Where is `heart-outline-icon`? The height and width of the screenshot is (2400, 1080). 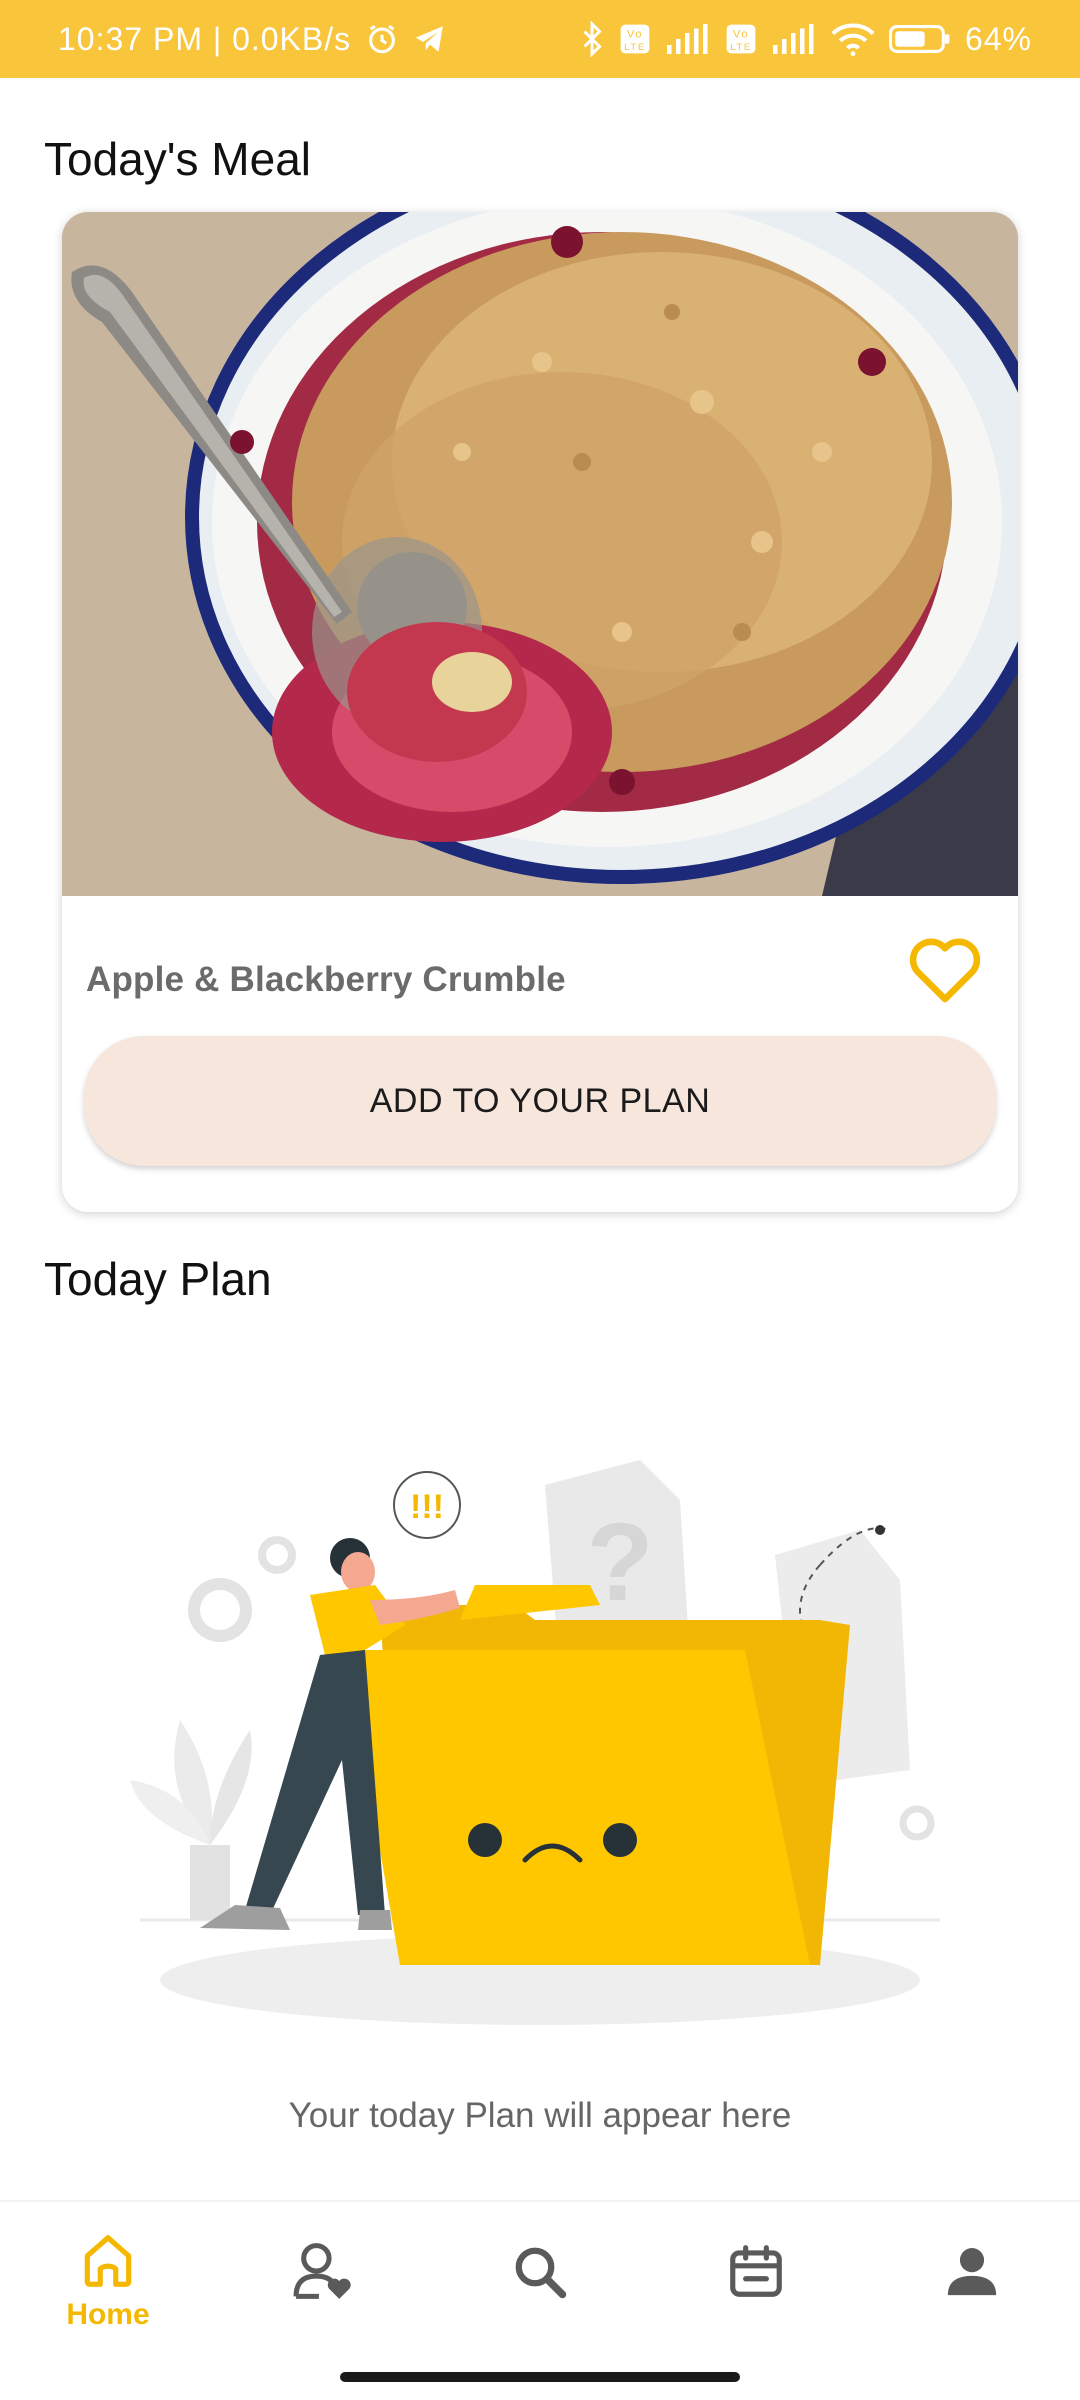 heart-outline-icon is located at coordinates (945, 970).